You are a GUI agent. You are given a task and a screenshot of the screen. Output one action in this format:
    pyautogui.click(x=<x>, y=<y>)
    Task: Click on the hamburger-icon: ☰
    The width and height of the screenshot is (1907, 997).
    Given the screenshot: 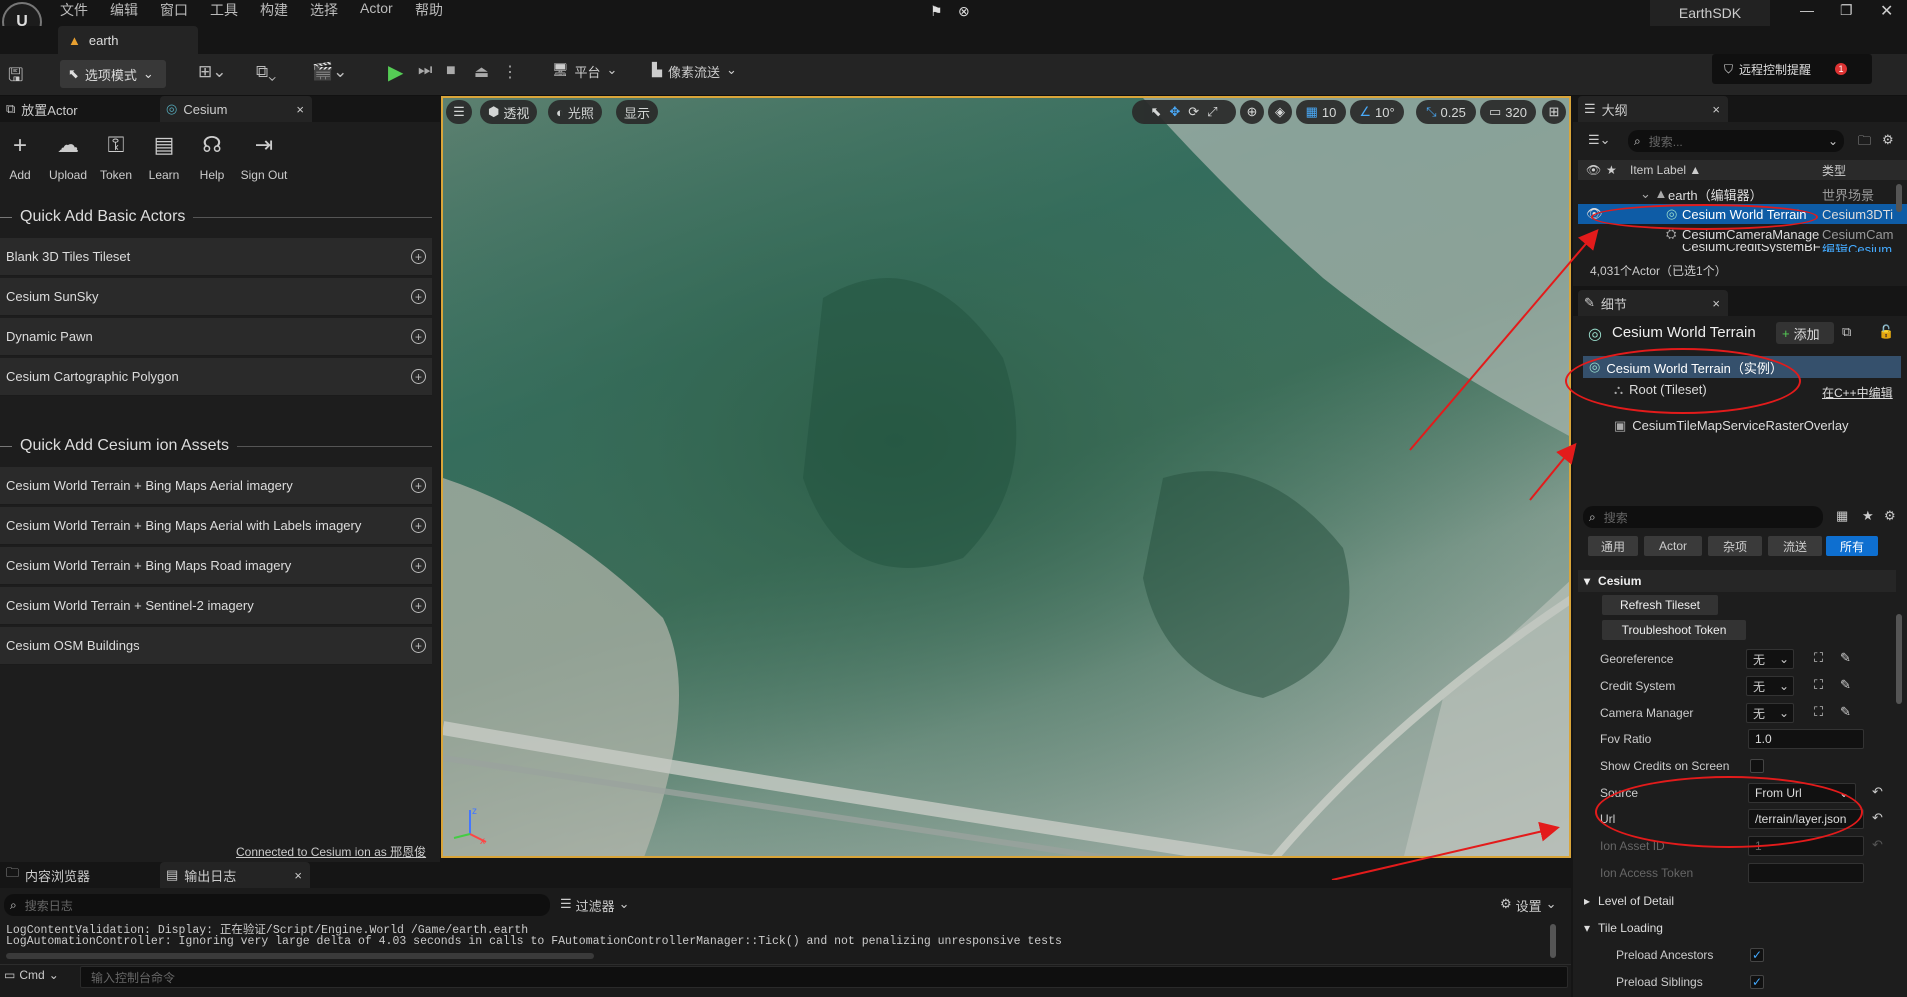 What is the action you would take?
    pyautogui.click(x=459, y=112)
    